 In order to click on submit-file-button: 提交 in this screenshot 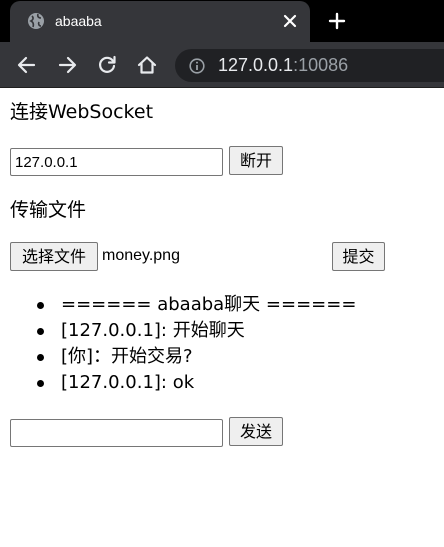, I will do `click(358, 256)`.